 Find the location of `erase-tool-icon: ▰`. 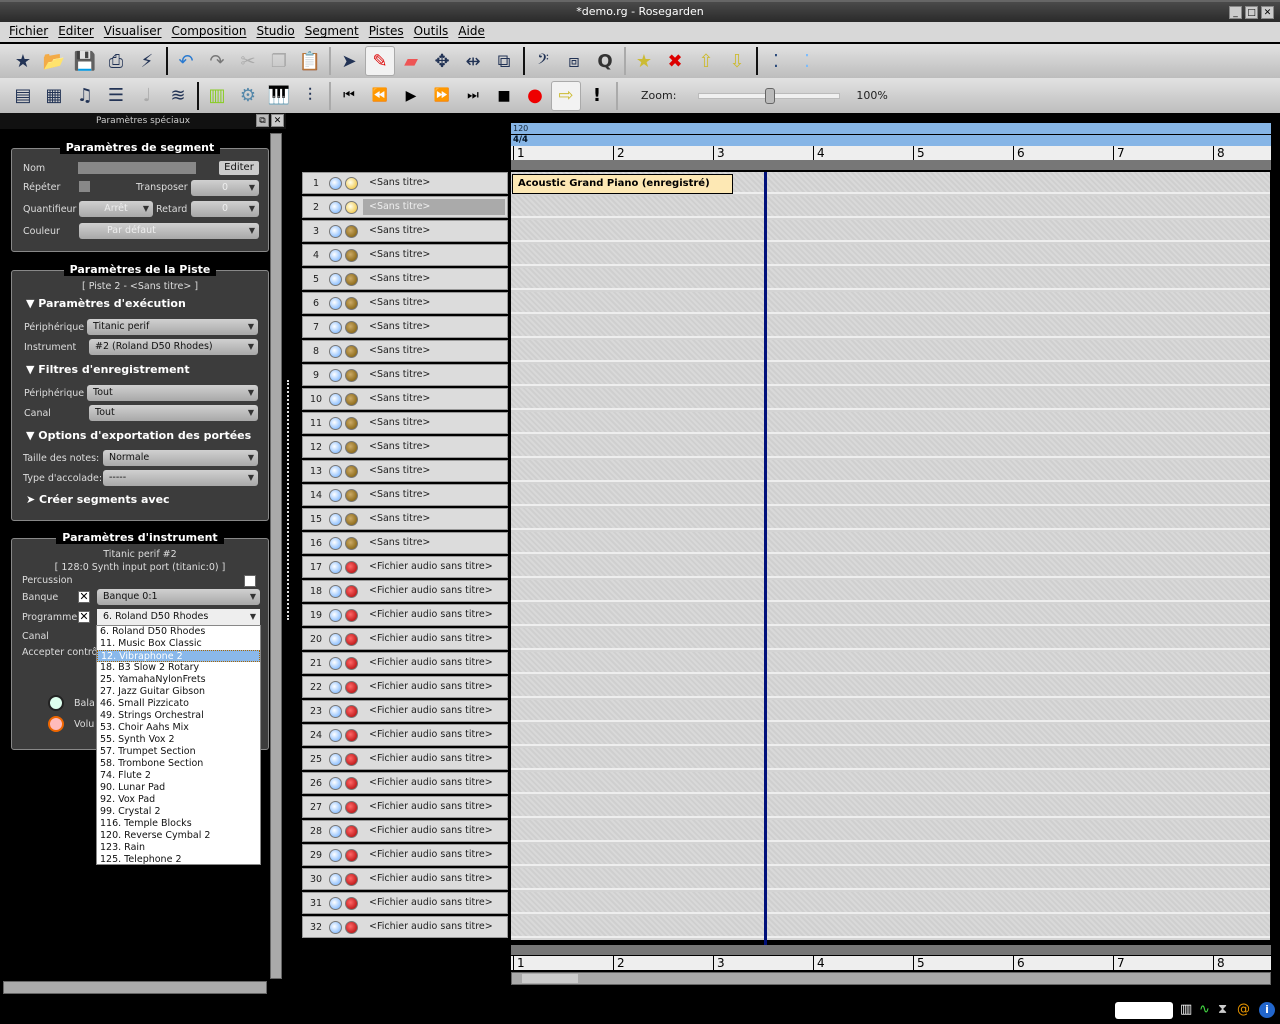

erase-tool-icon: ▰ is located at coordinates (411, 61).